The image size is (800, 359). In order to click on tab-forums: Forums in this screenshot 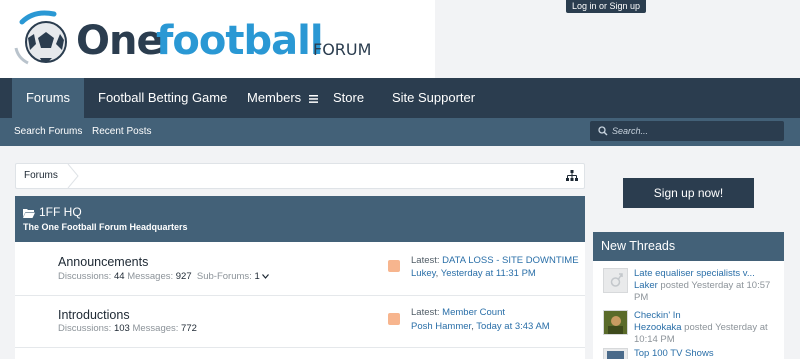, I will do `click(48, 98)`.